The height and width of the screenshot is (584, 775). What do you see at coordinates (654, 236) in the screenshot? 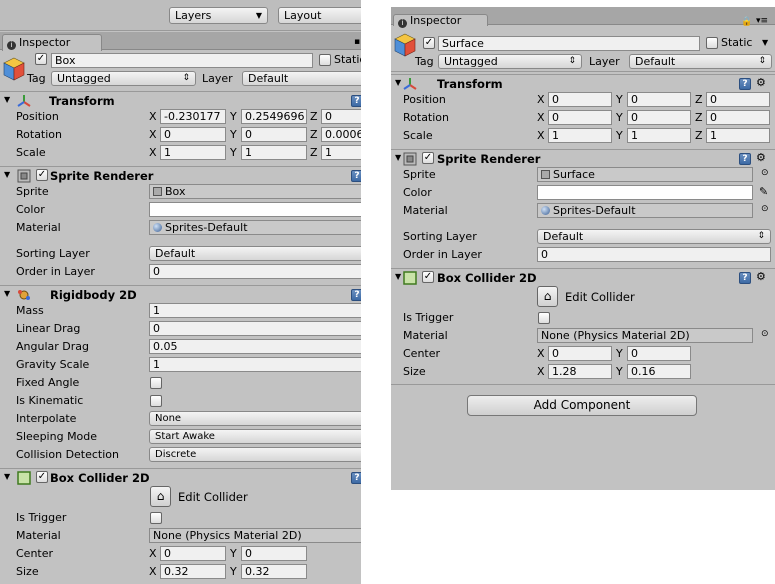
I see `sorting-layer-dropdown: Default ⇕` at bounding box center [654, 236].